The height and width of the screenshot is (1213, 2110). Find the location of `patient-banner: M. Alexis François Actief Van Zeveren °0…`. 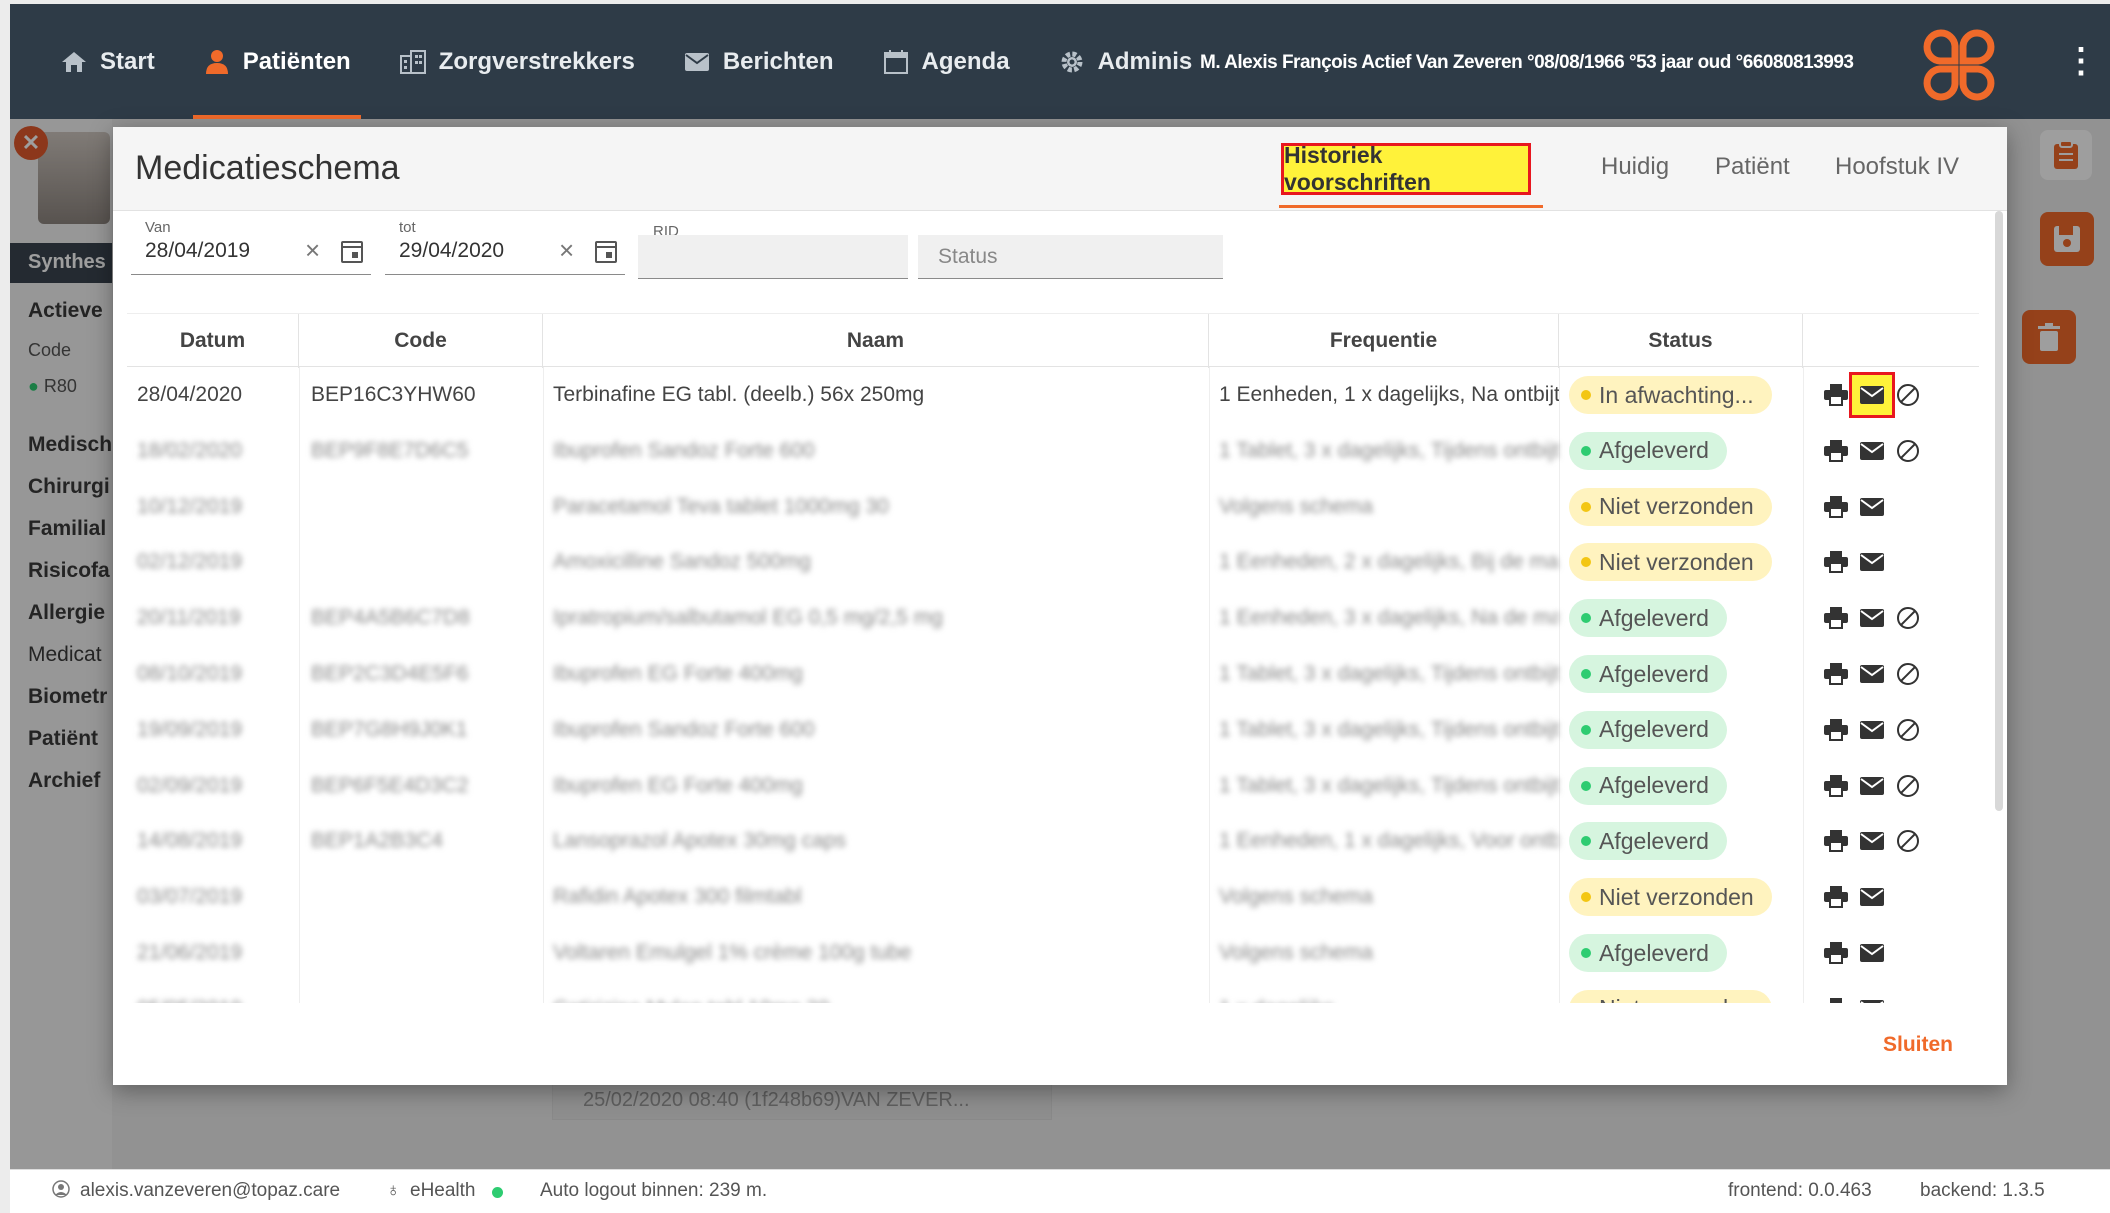

patient-banner: M. Alexis François Actief Van Zeveren °0… is located at coordinates (1527, 63).